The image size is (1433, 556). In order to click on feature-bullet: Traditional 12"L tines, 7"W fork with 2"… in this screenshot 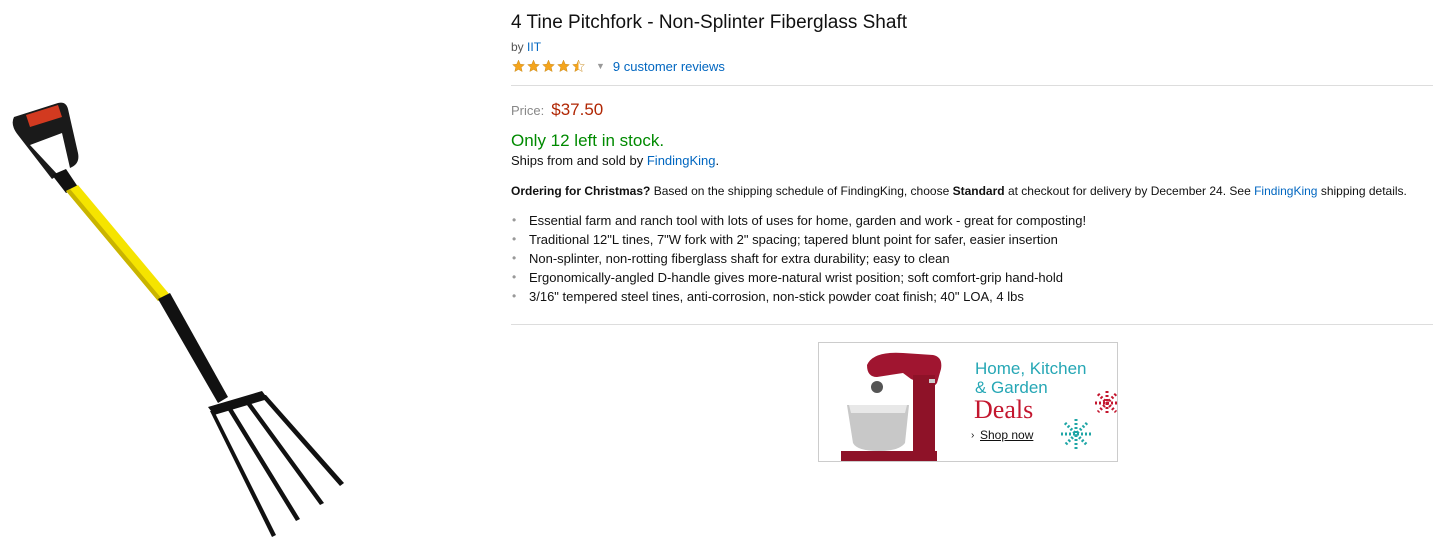, I will do `click(972, 239)`.